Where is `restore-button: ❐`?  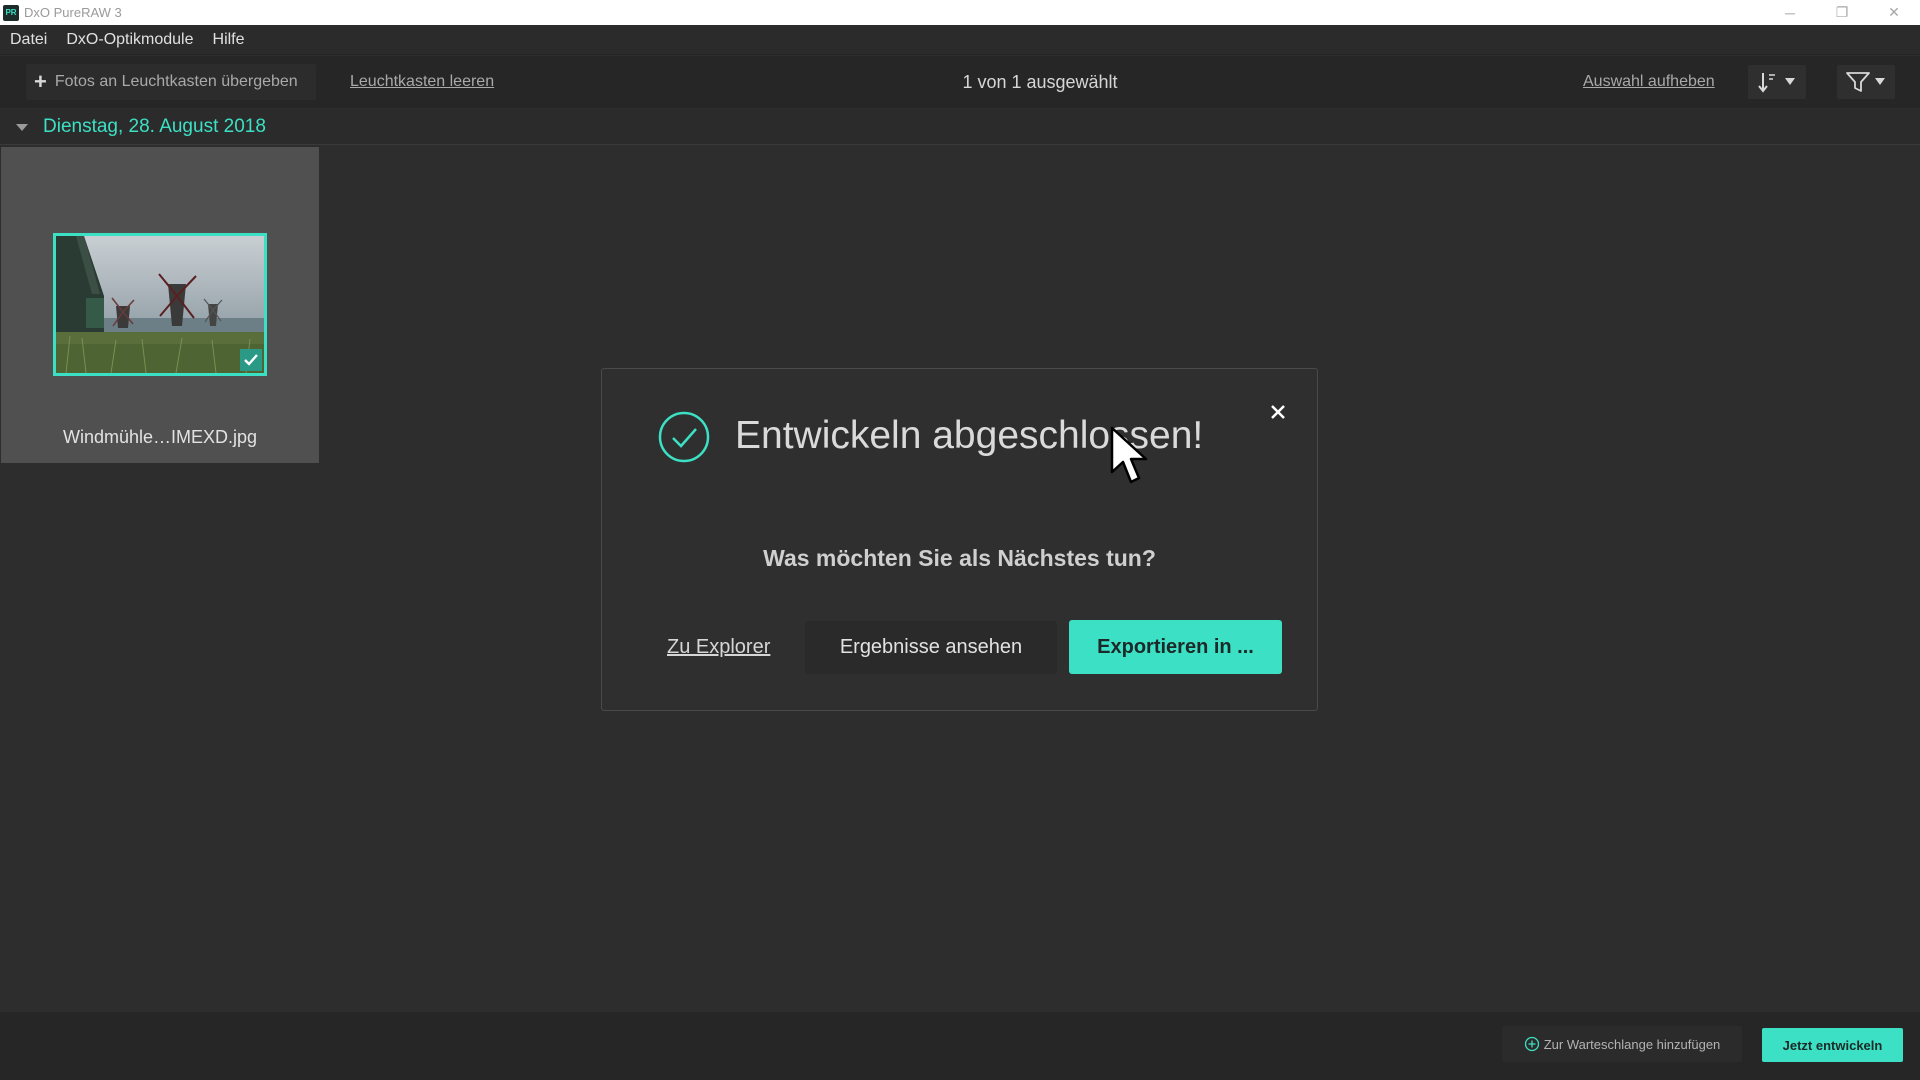
restore-button: ❐ is located at coordinates (1842, 12).